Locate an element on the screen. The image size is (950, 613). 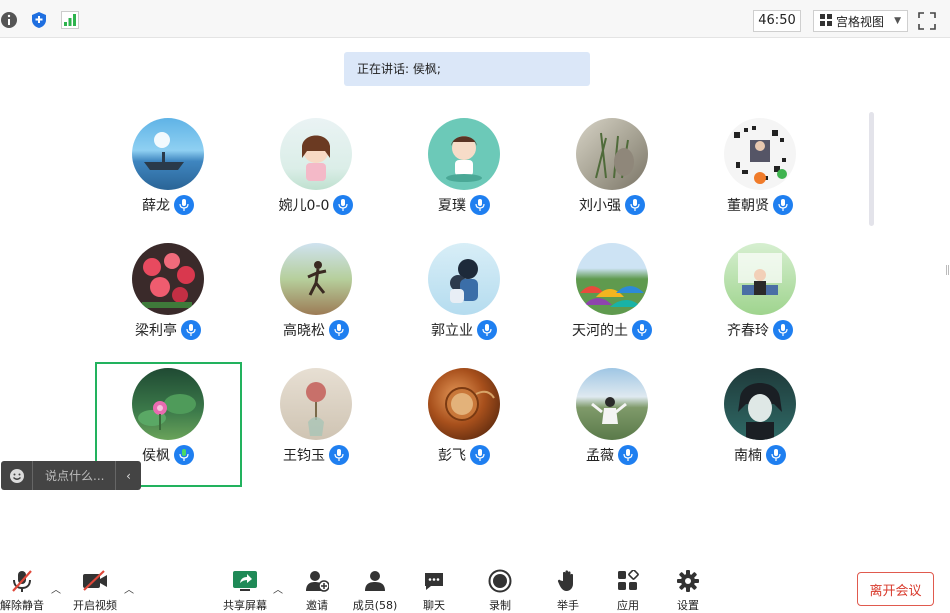
participant-tile: 孟薇 is located at coordinates (612, 425).